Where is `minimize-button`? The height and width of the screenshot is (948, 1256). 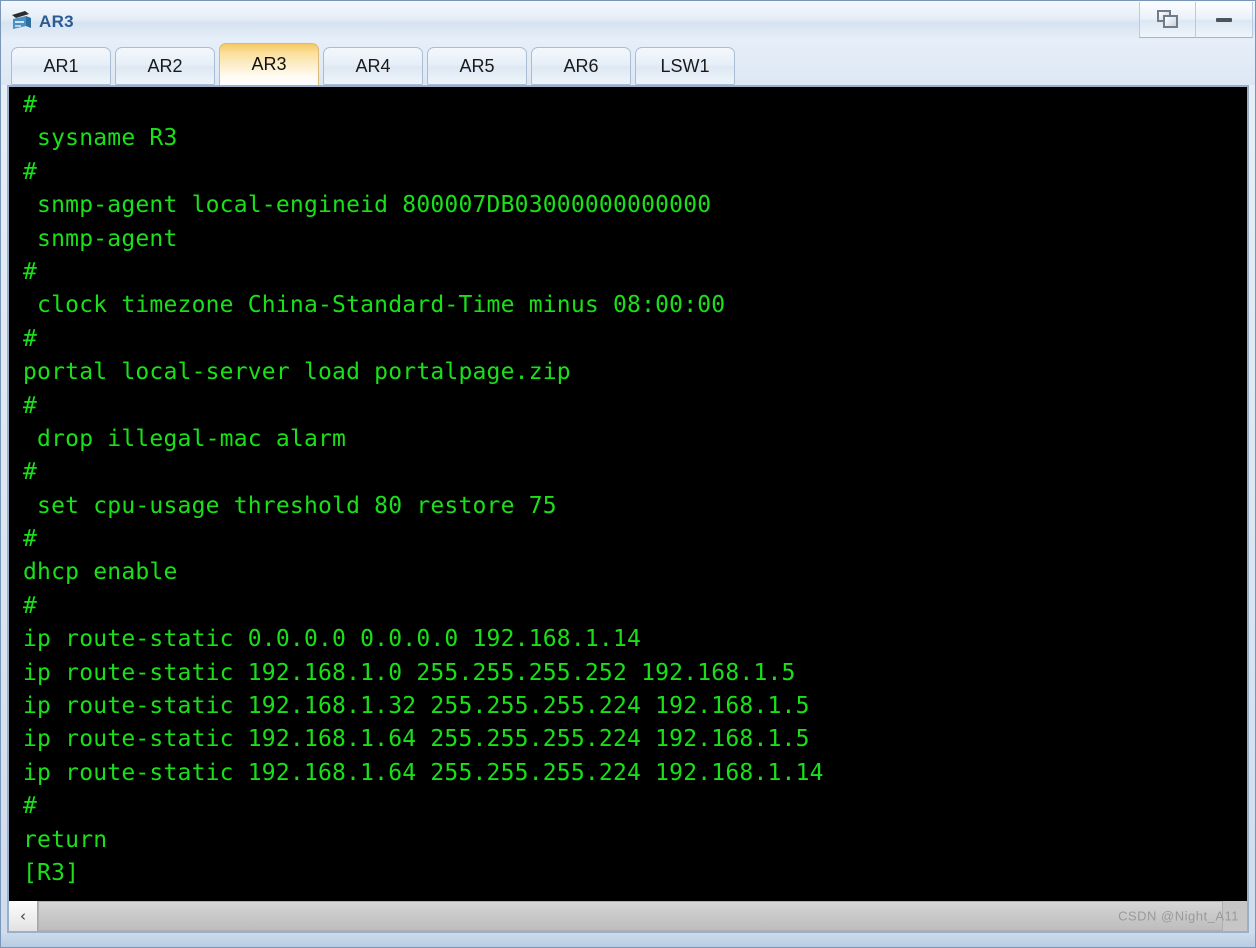 minimize-button is located at coordinates (1224, 20).